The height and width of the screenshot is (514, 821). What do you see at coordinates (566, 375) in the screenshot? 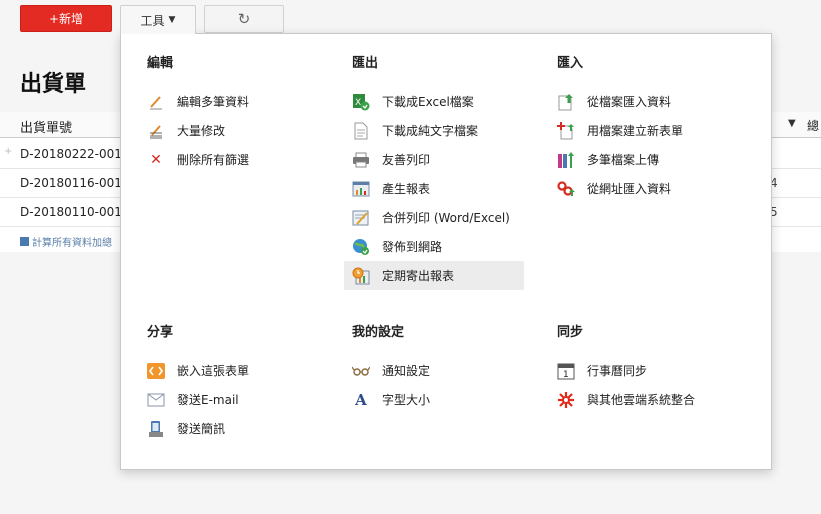
I see `svg-text: 1` at bounding box center [566, 375].